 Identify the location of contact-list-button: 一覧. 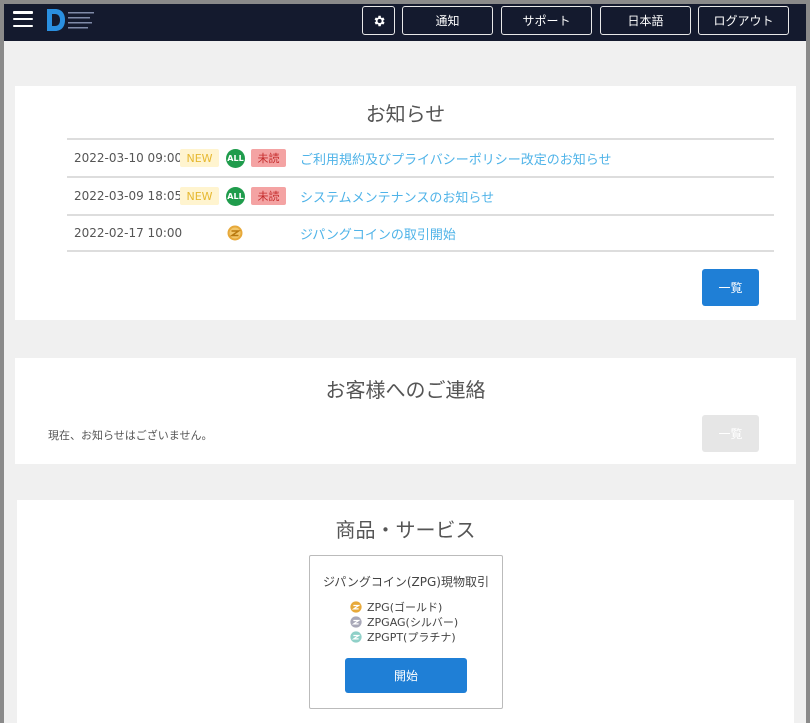
(730, 433).